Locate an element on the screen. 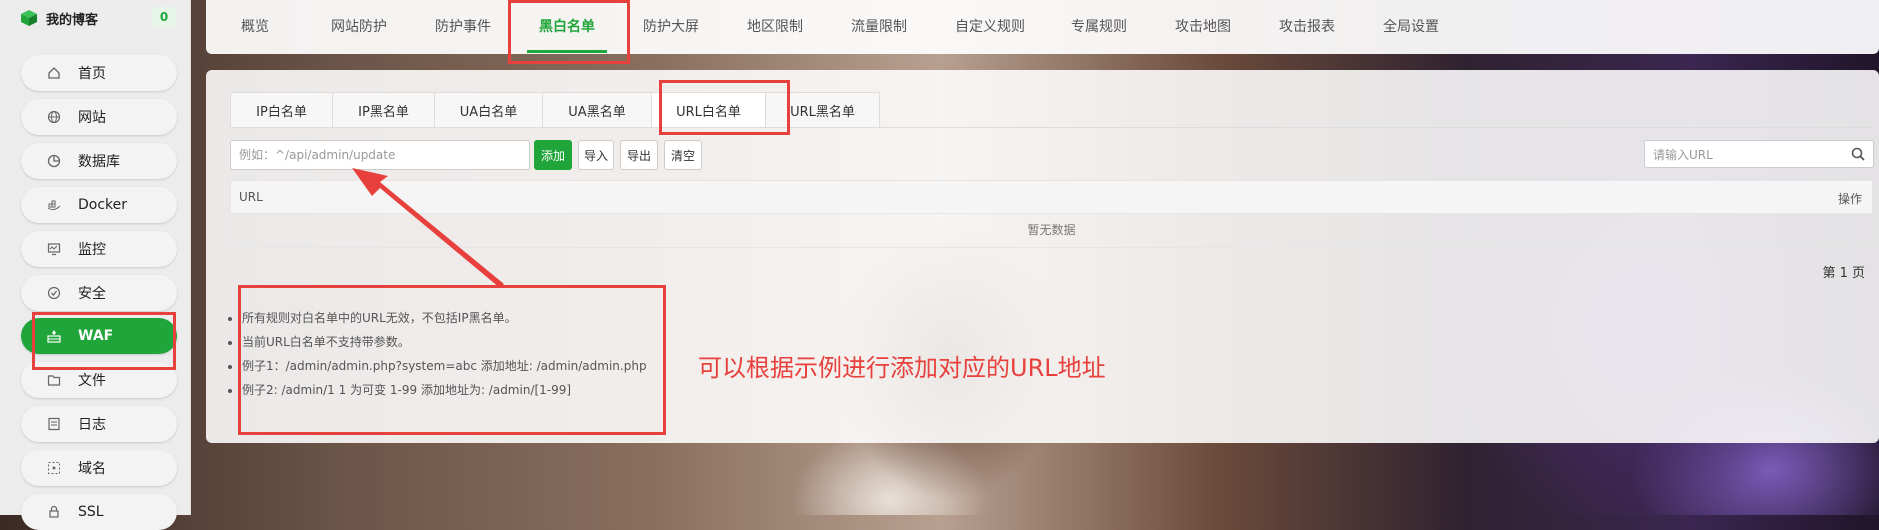  annotation-arrow-icon is located at coordinates (428, 228).